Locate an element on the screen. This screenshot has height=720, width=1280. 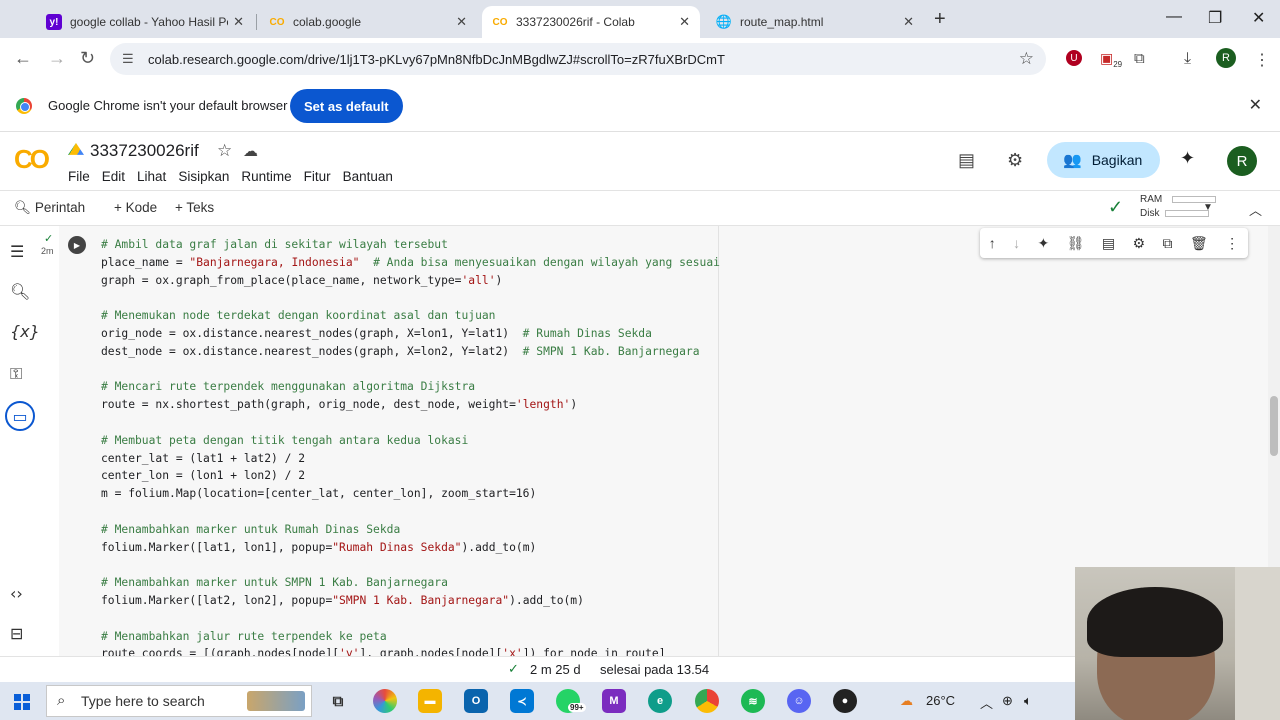
chrome-taskbar-icon is located at coordinates (707, 701).